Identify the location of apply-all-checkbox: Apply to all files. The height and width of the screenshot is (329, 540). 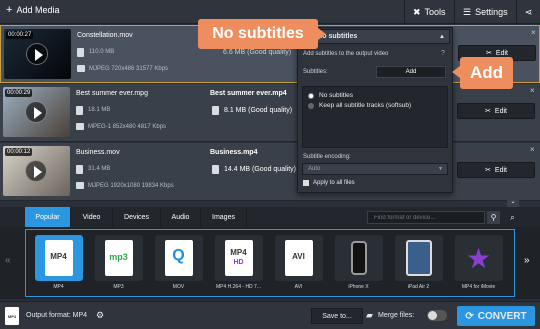
(329, 183).